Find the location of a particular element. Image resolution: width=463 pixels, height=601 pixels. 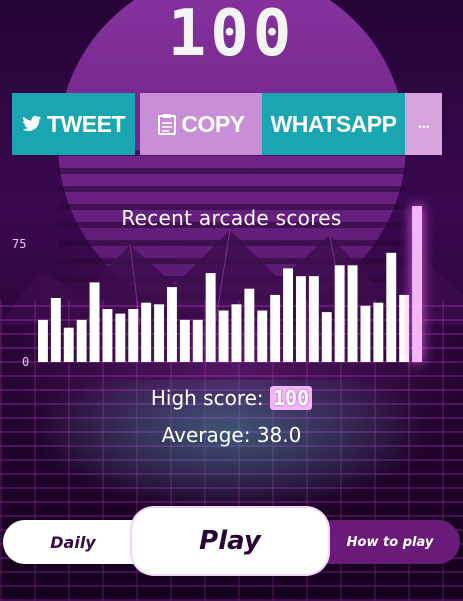

copy-label: COPY is located at coordinates (213, 123).